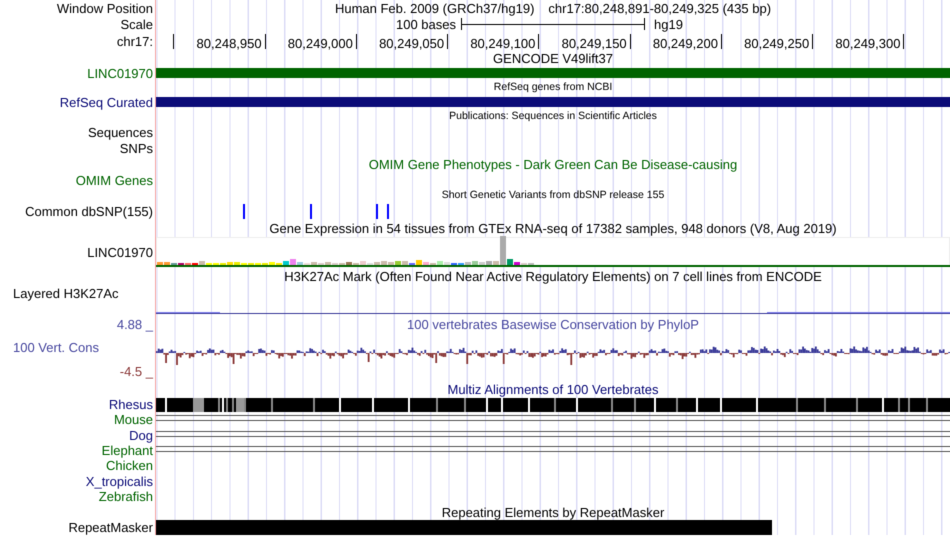  I want to click on track-label: Layered H3K27Ac, so click(66, 293).